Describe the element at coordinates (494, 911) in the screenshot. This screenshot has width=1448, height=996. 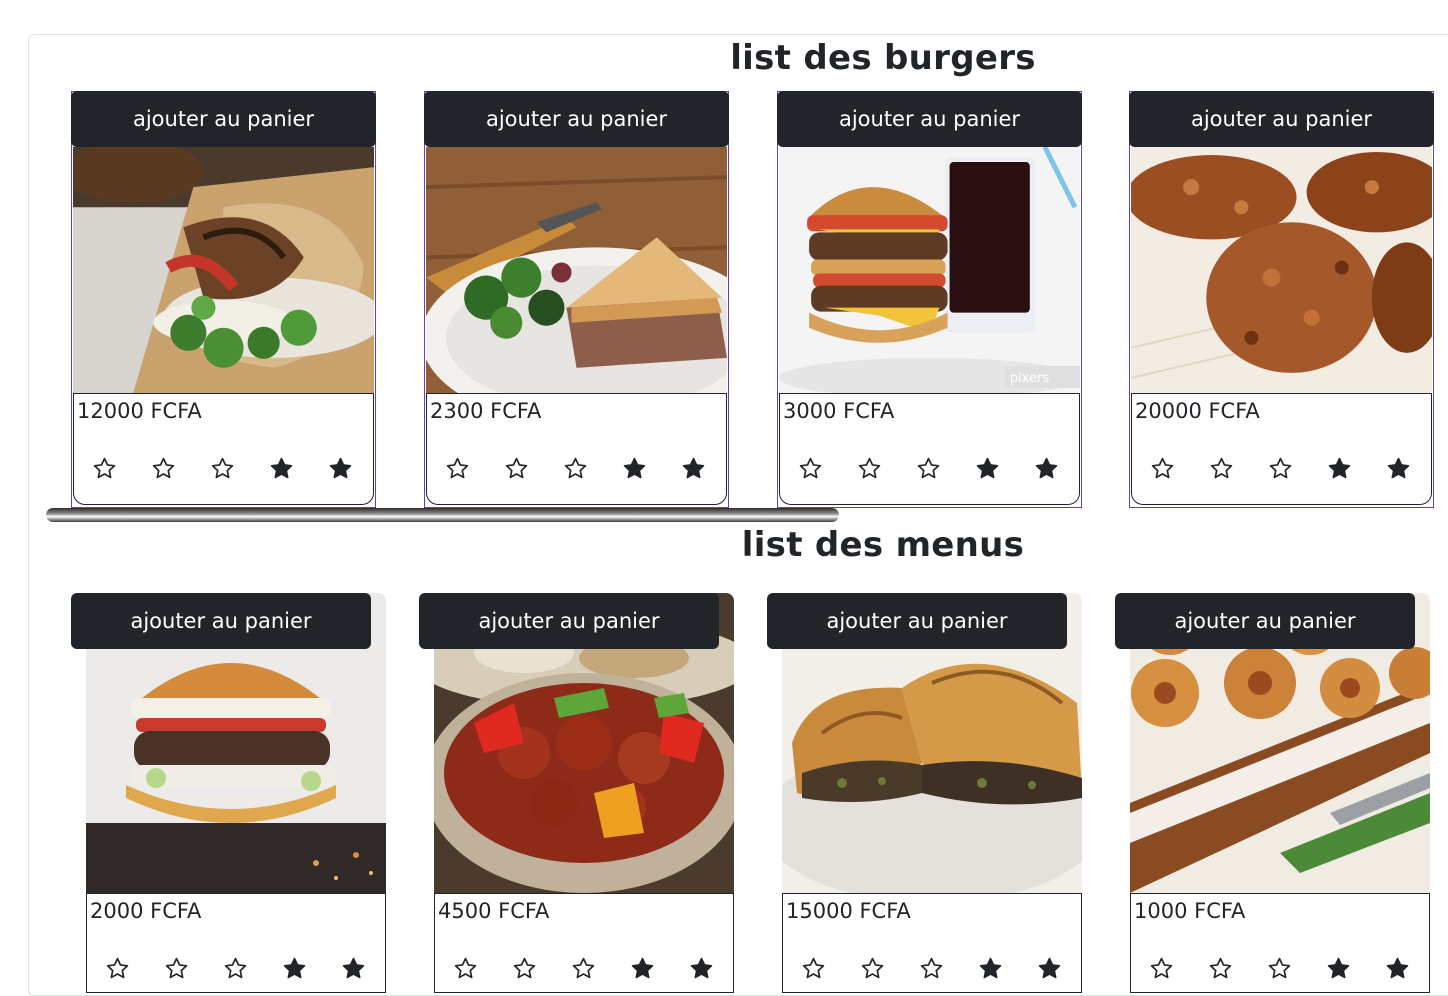
I see `price-label: 4500 FCFA` at that location.